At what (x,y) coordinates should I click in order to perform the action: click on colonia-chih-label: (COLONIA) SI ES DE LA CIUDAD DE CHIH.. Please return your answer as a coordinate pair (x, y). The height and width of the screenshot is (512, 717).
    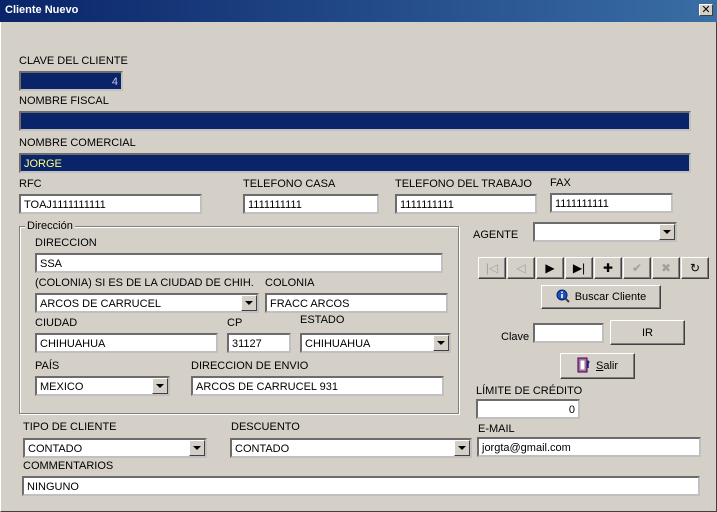
    Looking at the image, I should click on (144, 283).